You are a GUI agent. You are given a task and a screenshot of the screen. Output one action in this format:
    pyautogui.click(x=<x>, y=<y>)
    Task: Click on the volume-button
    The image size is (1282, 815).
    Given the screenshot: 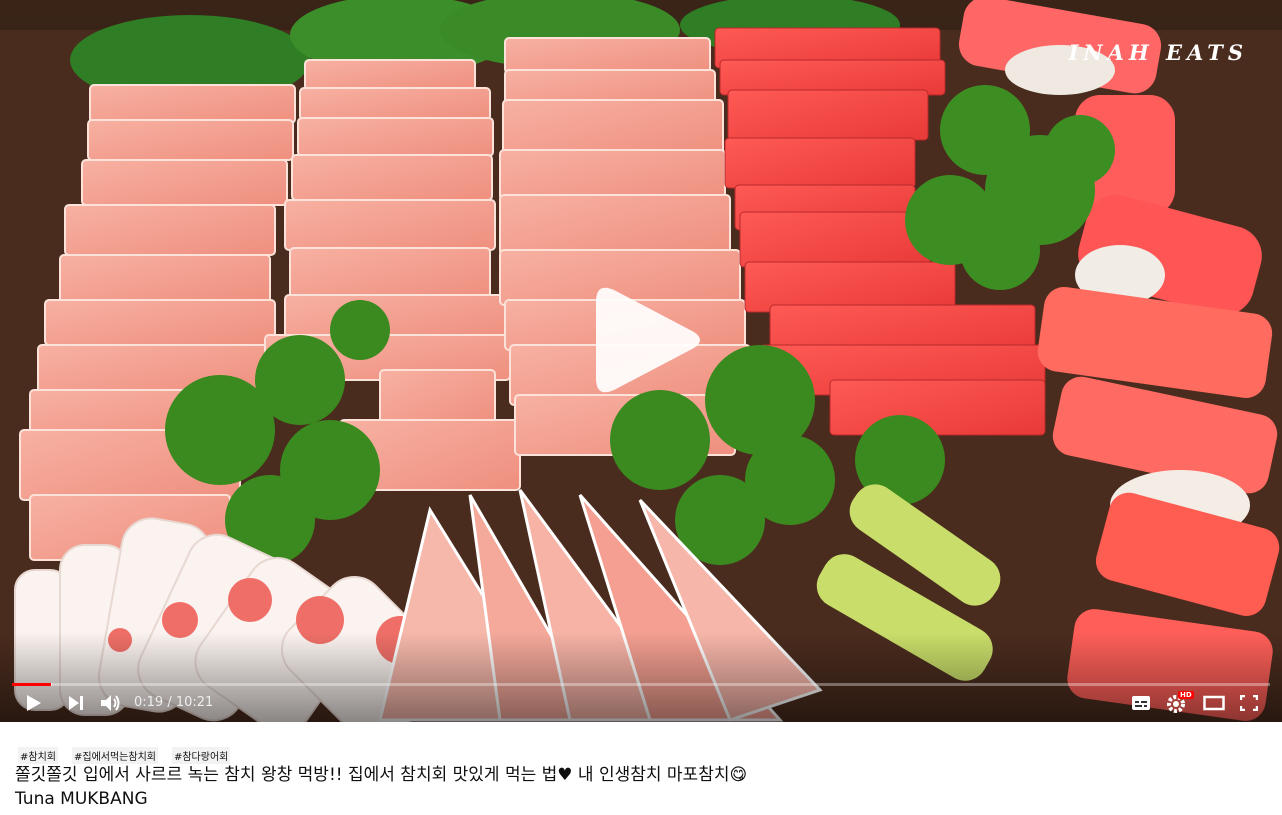 What is the action you would take?
    pyautogui.click(x=111, y=703)
    